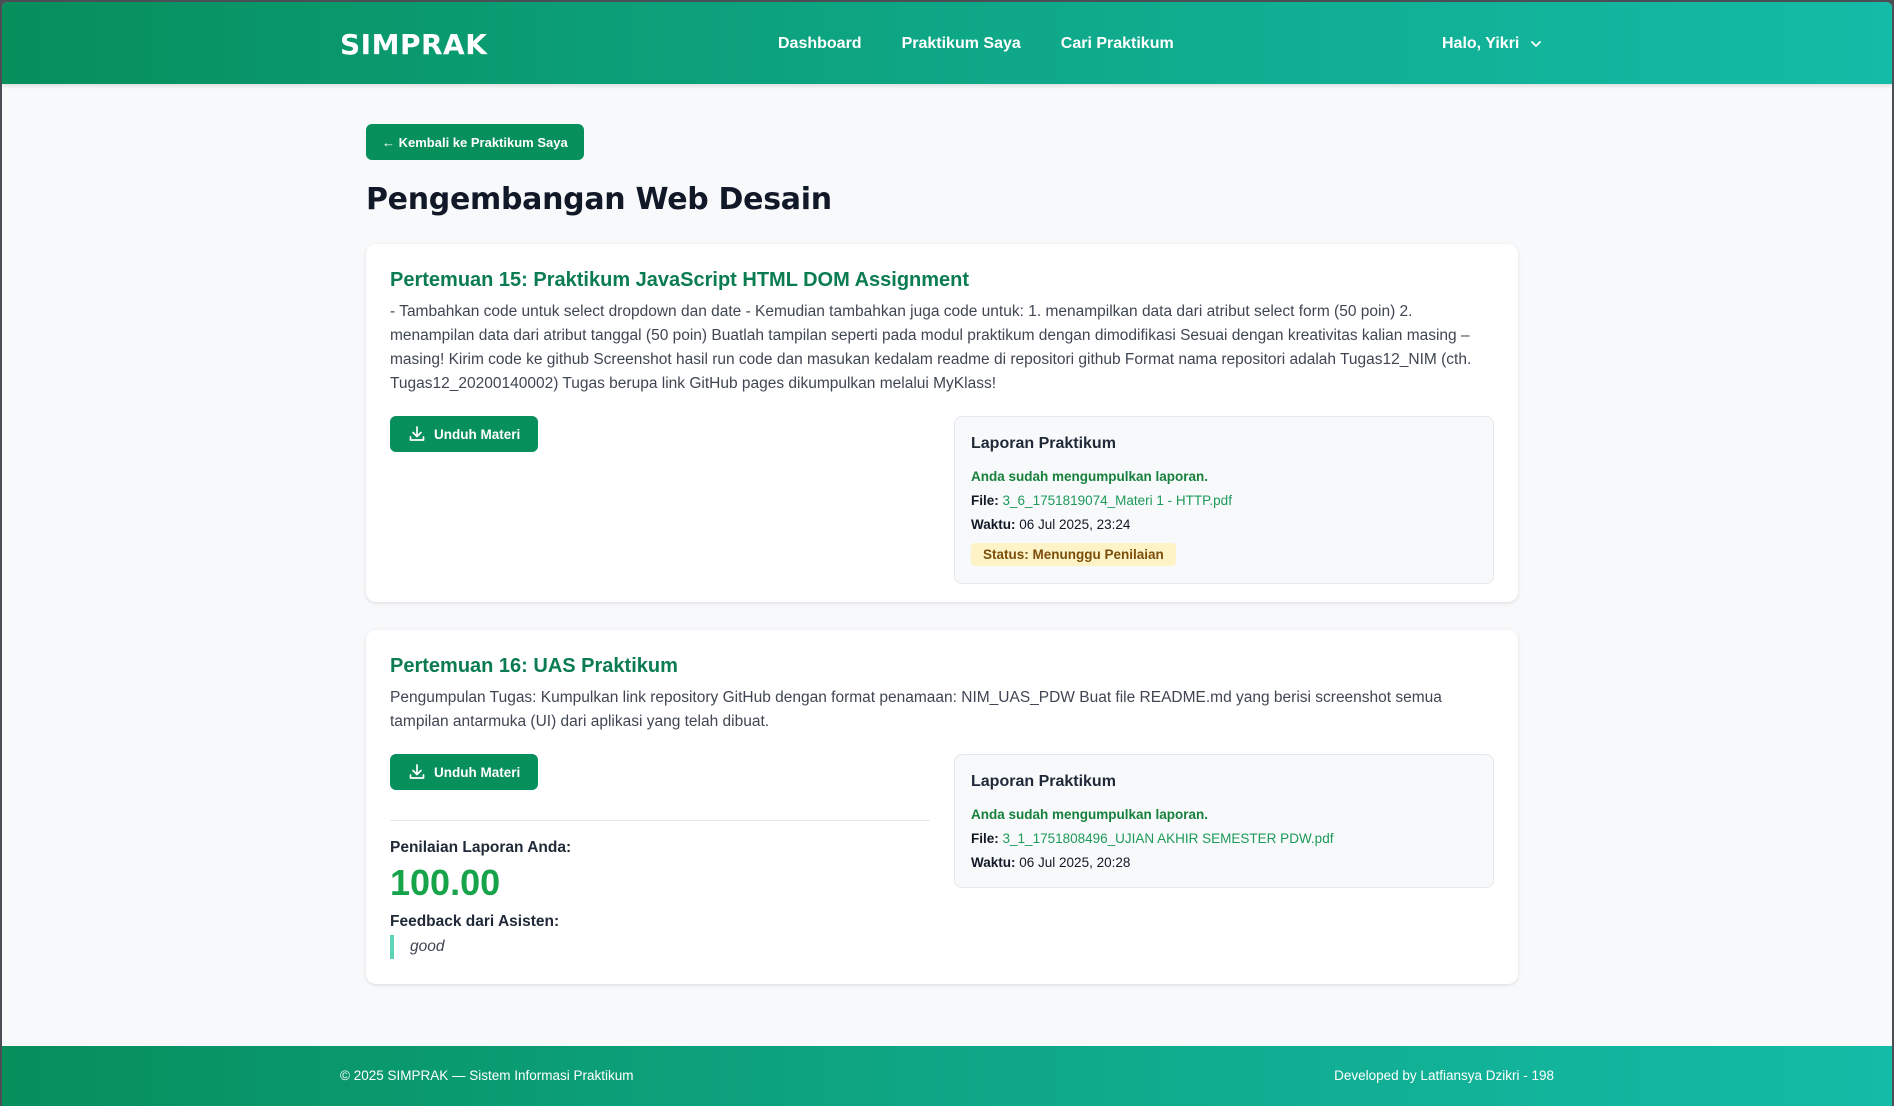 The image size is (1894, 1106). What do you see at coordinates (1073, 554) in the screenshot?
I see `status-badge: Status: Menunggu Penilaian` at bounding box center [1073, 554].